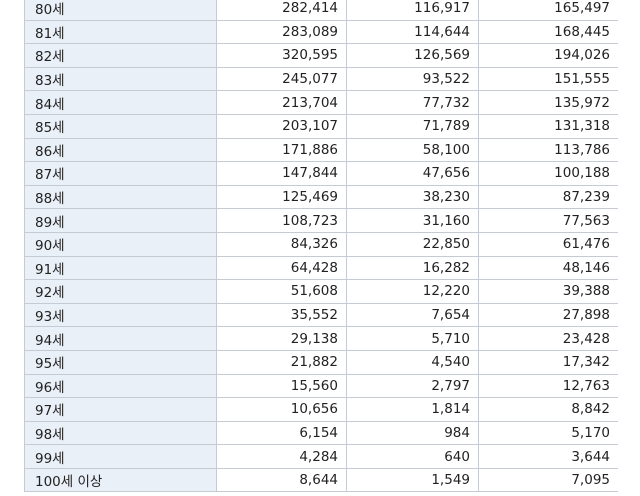  What do you see at coordinates (120, 315) in the screenshot?
I see `age-cell: 93세` at bounding box center [120, 315].